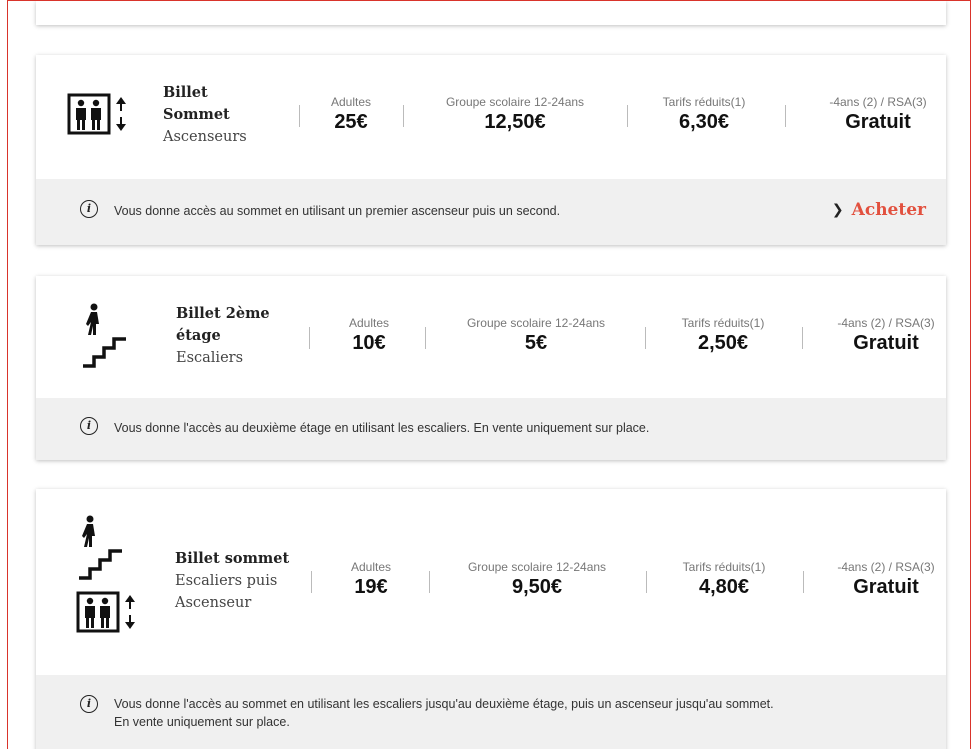 This screenshot has width=979, height=749. What do you see at coordinates (198, 335) in the screenshot?
I see `ticket-title-line: étage` at bounding box center [198, 335].